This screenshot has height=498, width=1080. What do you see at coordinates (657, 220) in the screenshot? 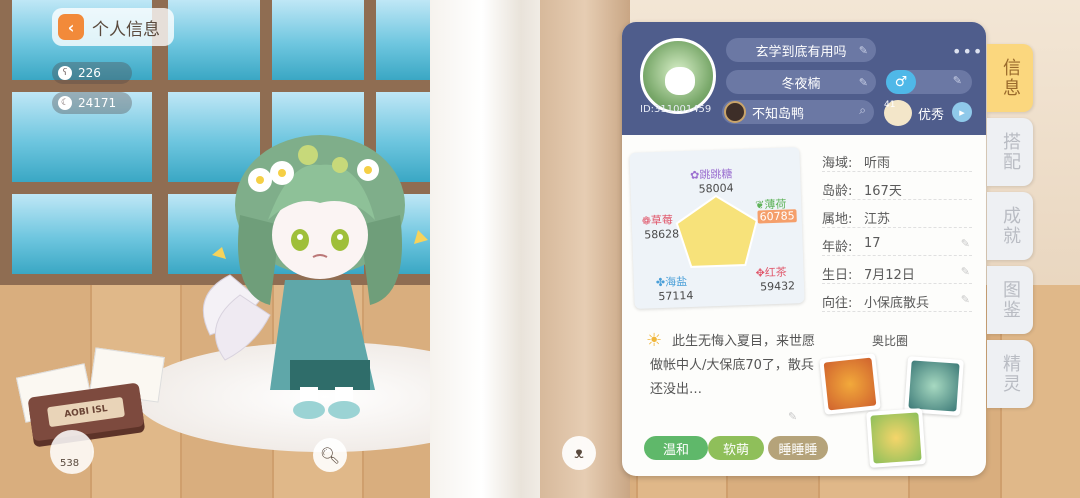
I see `stat-name: ❁草莓` at bounding box center [657, 220].